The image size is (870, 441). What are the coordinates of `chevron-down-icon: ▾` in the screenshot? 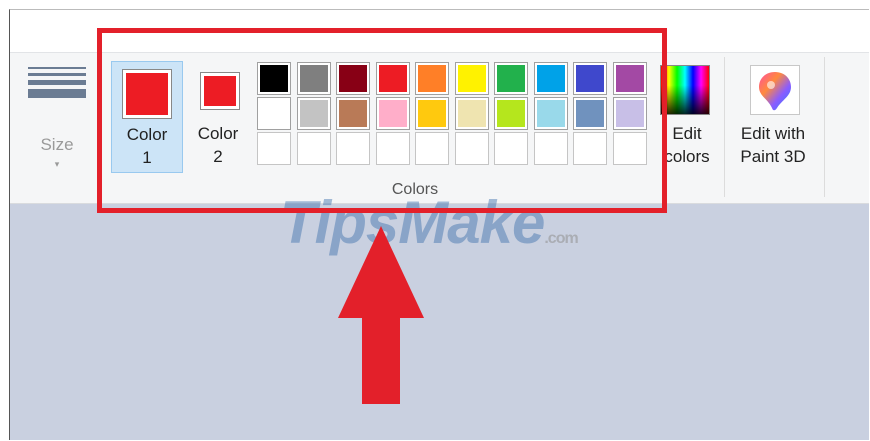 It's located at (57, 164).